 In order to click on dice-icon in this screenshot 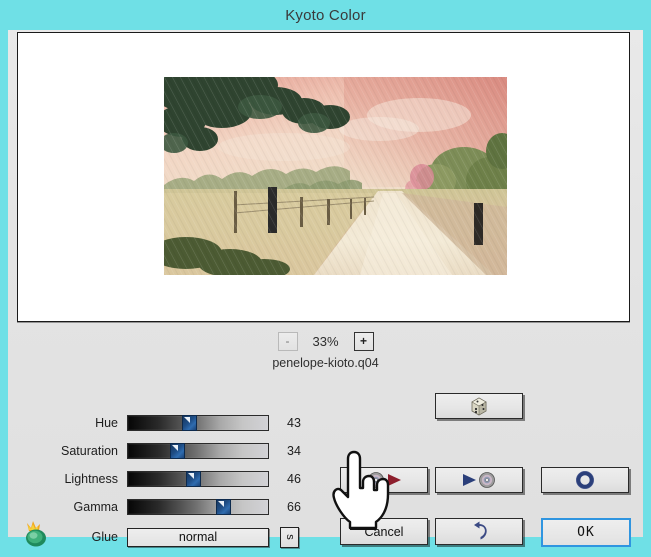, I will do `click(479, 406)`.